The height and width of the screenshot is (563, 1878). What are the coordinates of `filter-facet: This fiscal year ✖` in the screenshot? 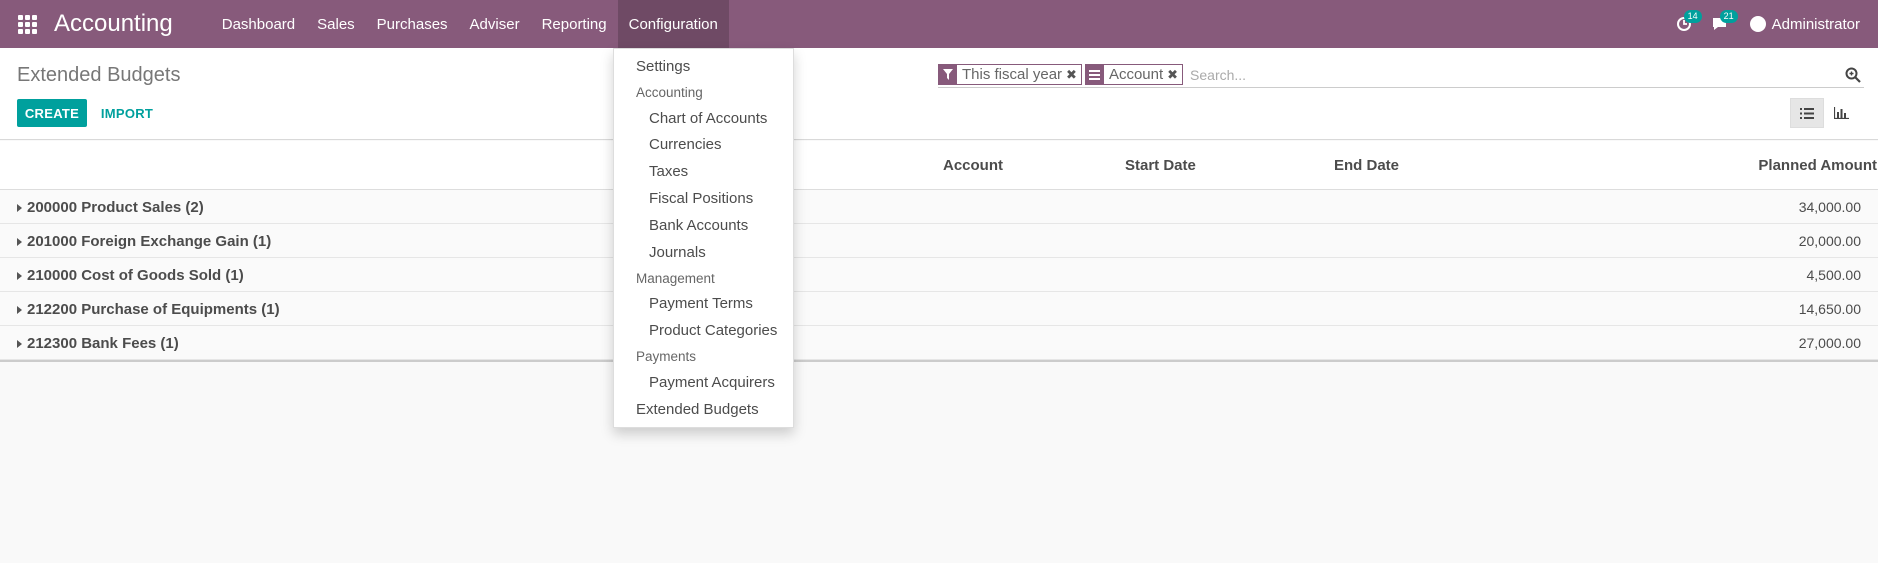 It's located at (1010, 74).